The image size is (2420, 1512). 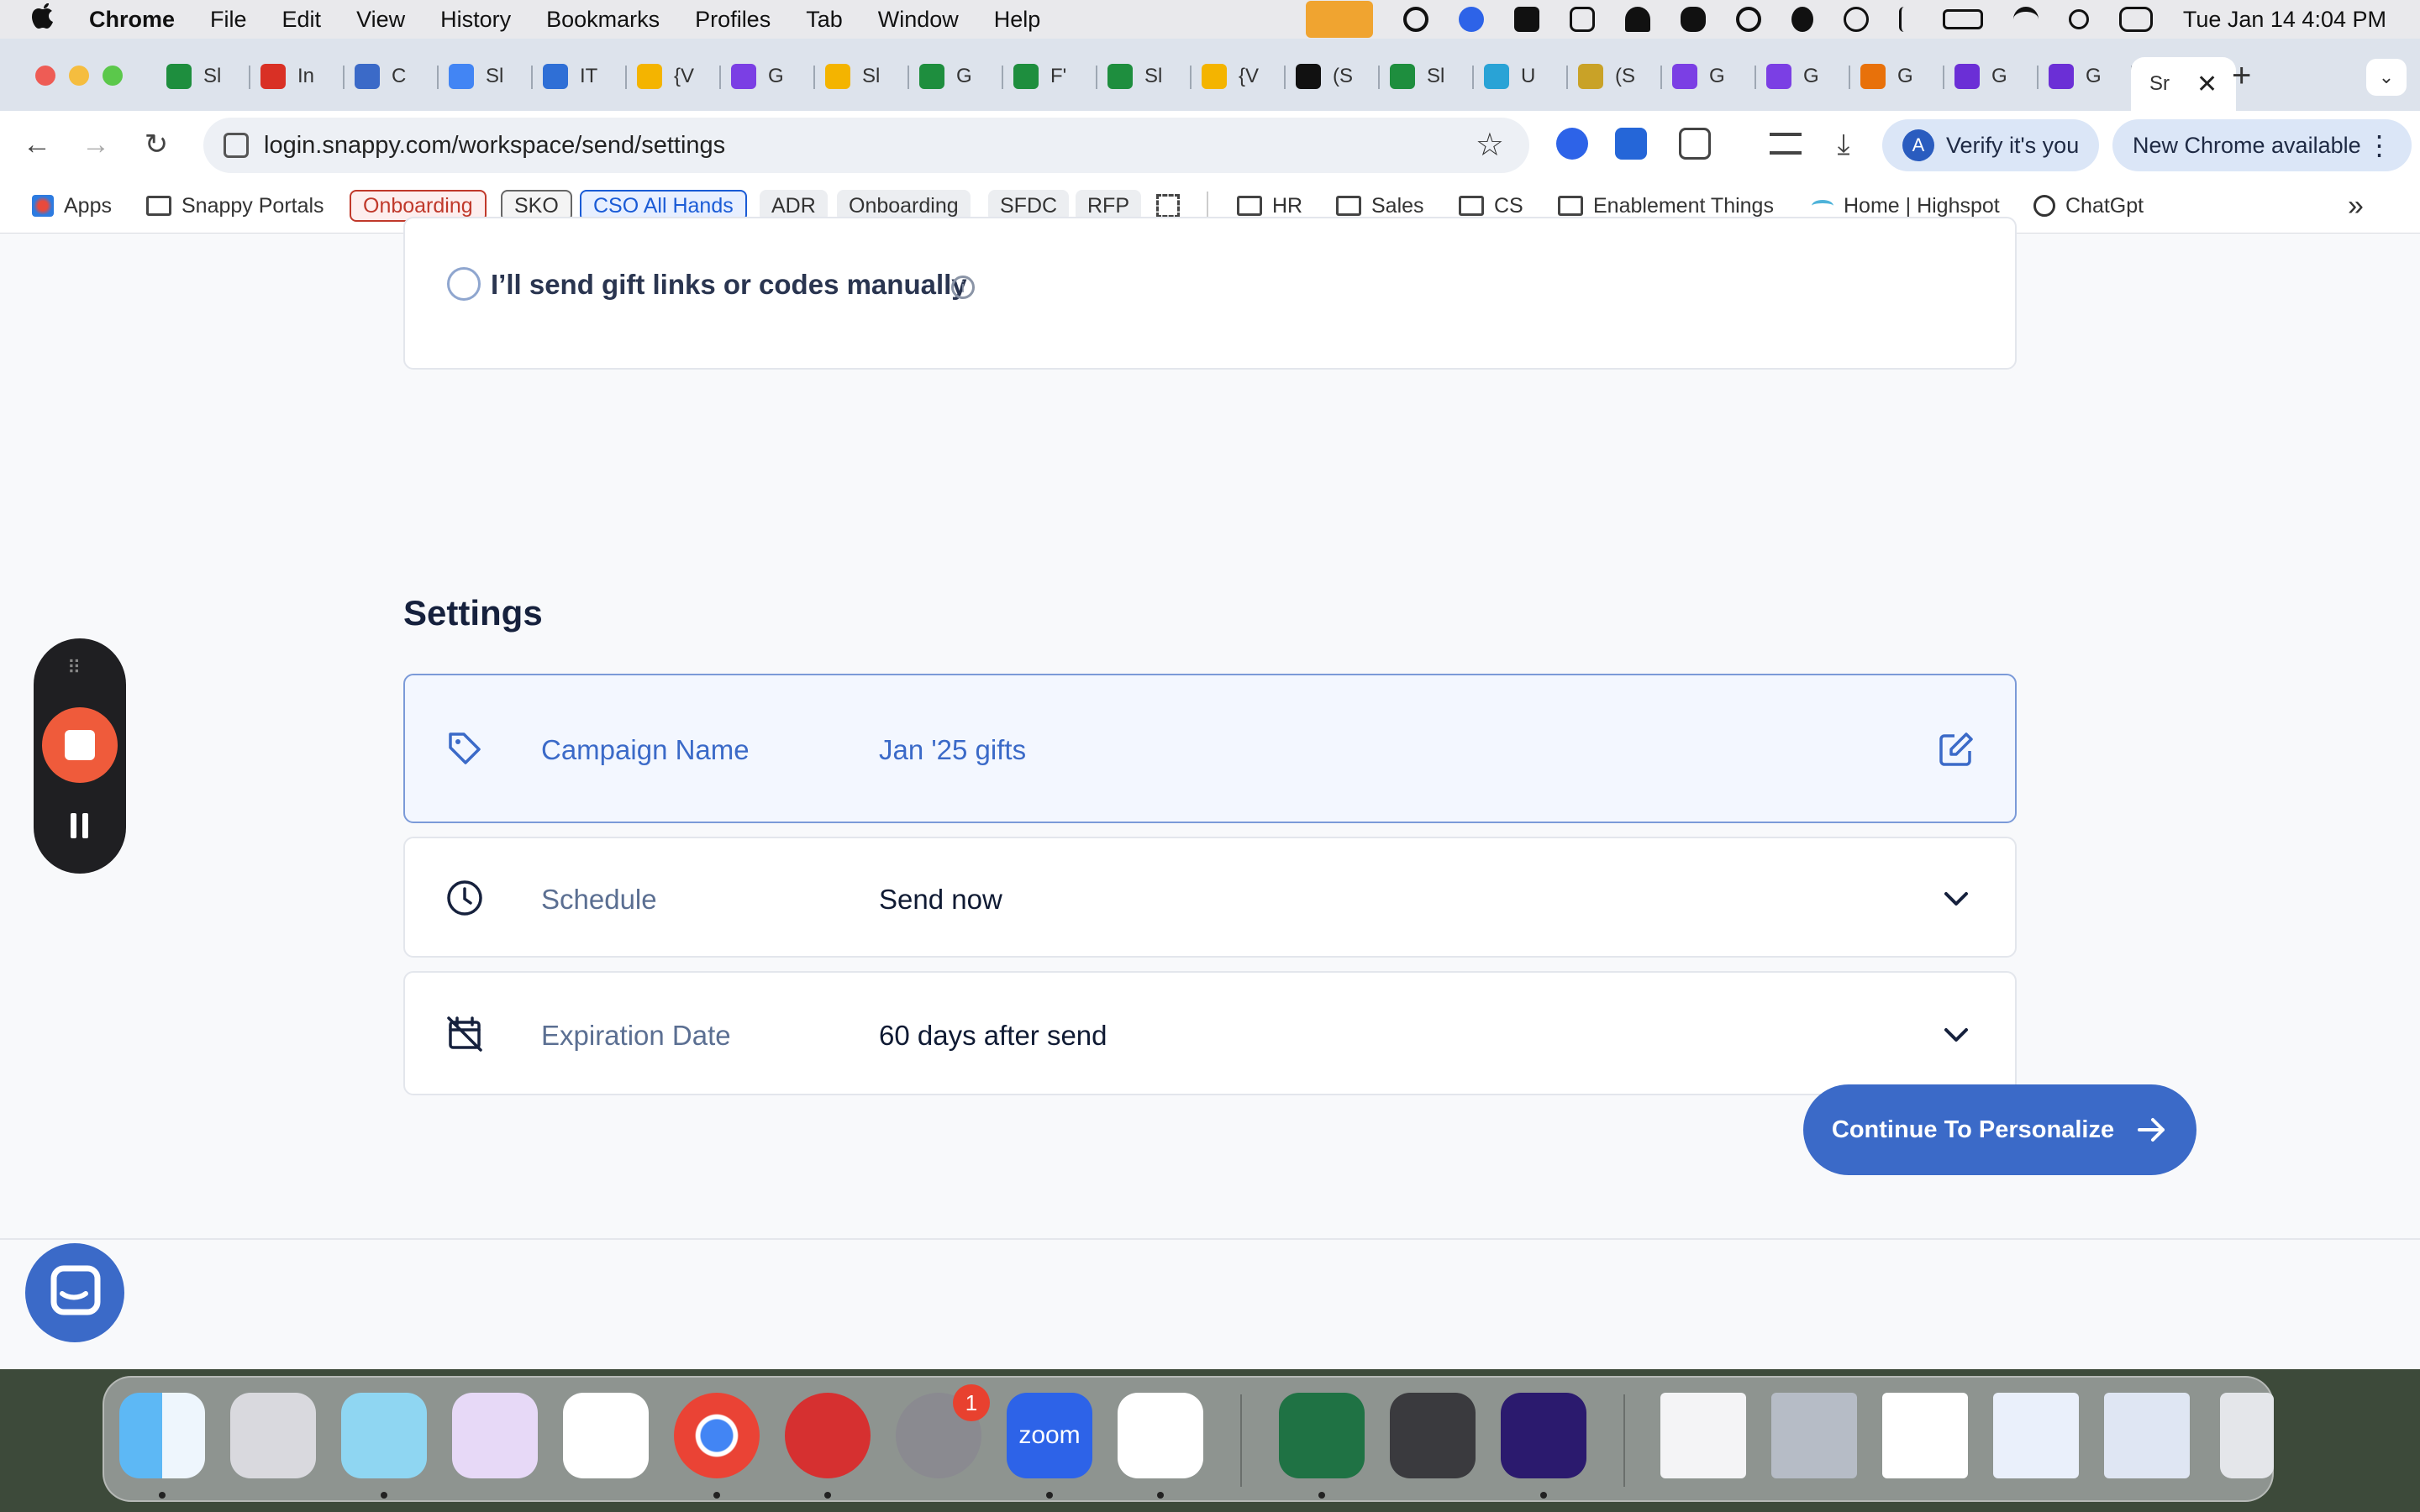 I want to click on calculator-icon, so click(x=1433, y=1435).